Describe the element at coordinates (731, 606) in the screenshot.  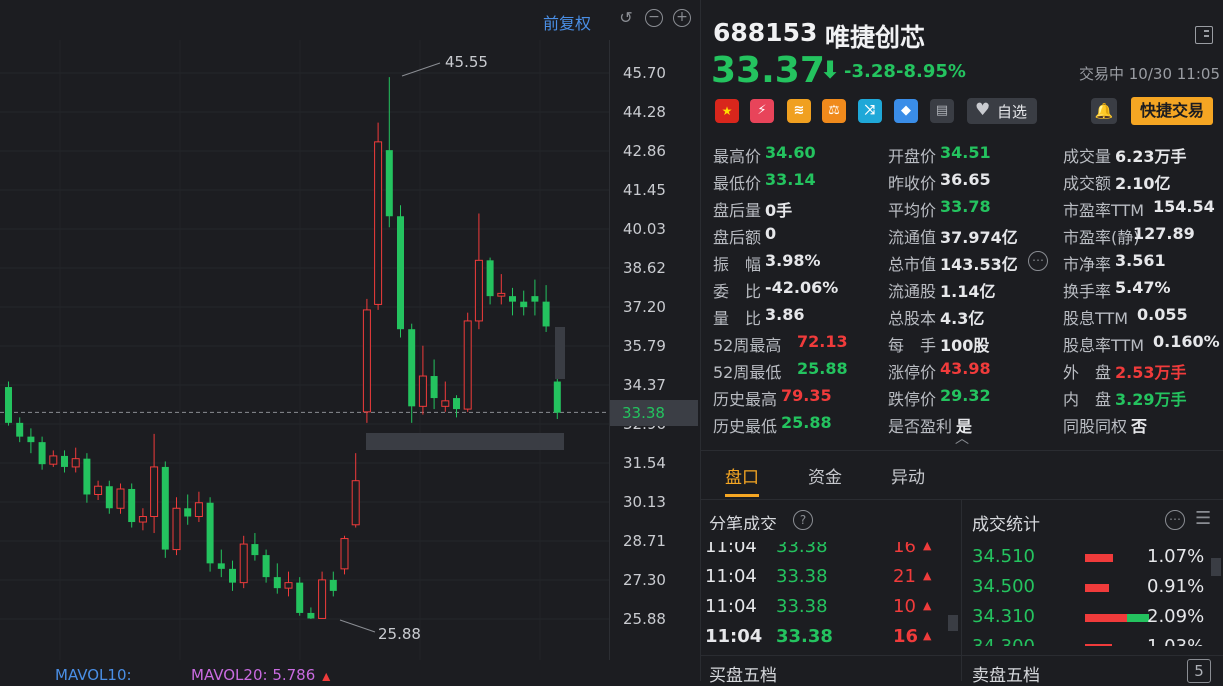
I see `tick-time: 11:04` at that location.